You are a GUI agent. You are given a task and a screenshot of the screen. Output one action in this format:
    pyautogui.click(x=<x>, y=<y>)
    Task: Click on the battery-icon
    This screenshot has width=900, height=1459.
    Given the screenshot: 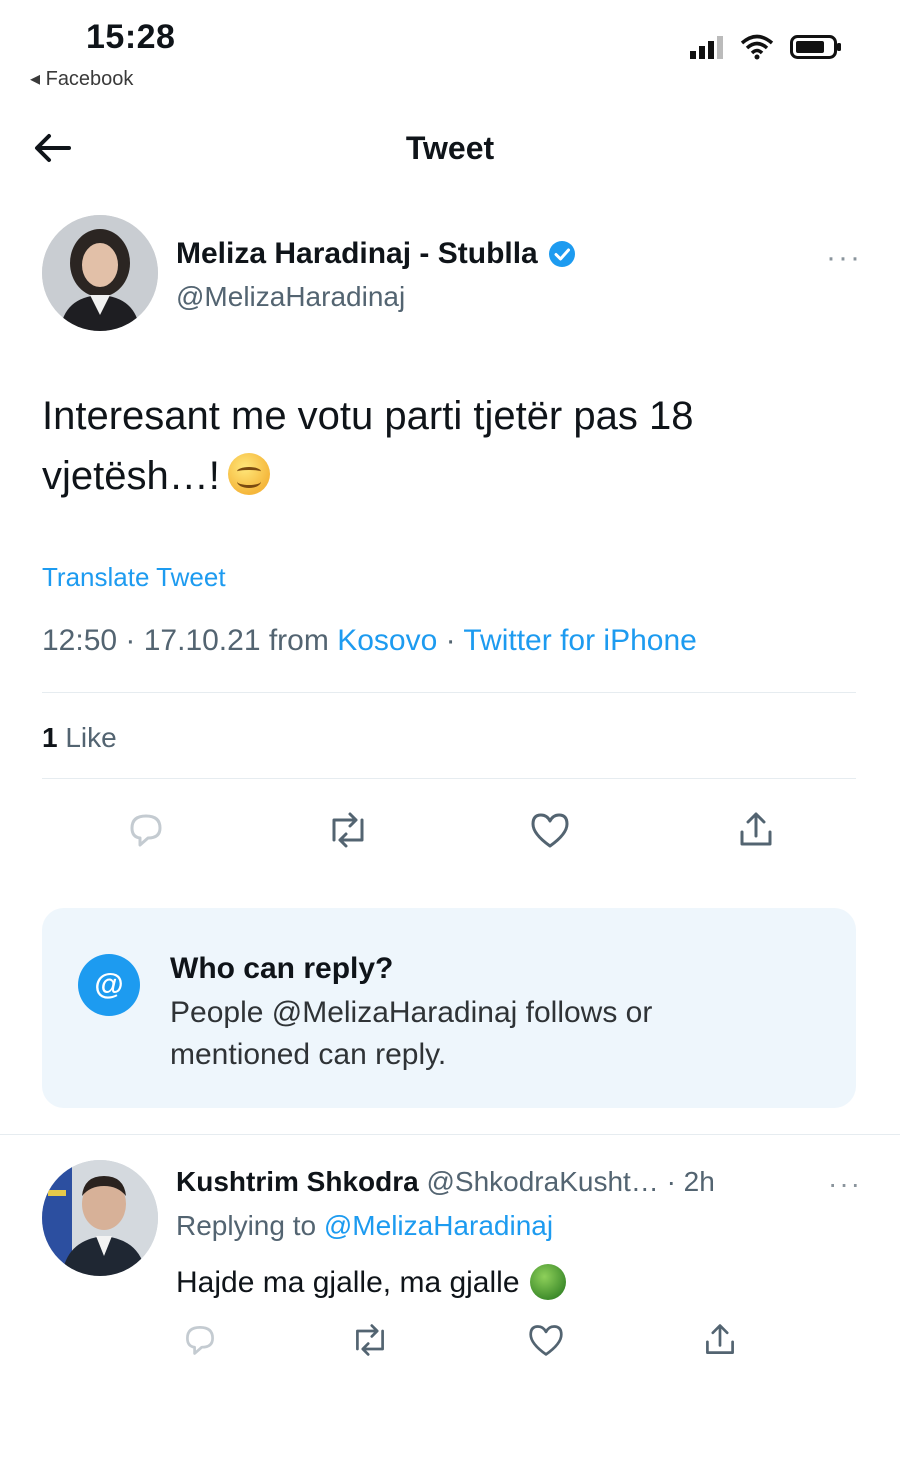 What is the action you would take?
    pyautogui.click(x=815, y=47)
    